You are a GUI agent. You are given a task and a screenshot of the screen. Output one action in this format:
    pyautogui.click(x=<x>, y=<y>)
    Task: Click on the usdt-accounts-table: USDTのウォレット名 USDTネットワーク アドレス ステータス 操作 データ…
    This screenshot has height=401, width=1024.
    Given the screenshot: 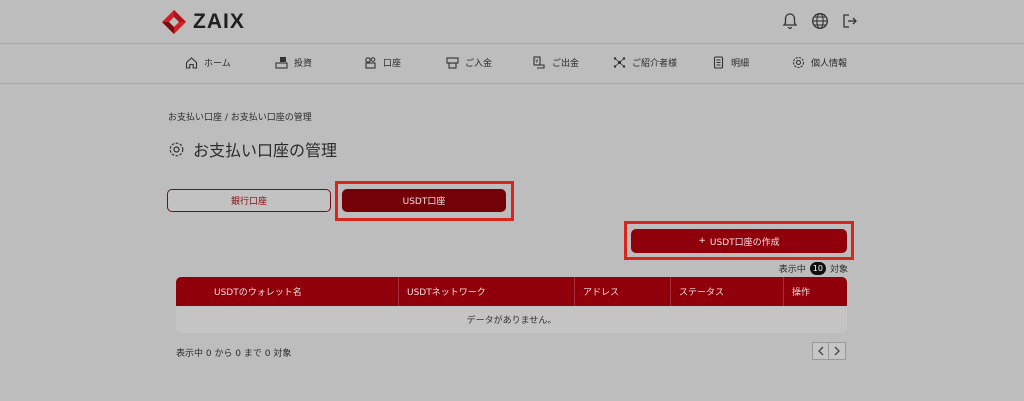 What is the action you would take?
    pyautogui.click(x=511, y=305)
    